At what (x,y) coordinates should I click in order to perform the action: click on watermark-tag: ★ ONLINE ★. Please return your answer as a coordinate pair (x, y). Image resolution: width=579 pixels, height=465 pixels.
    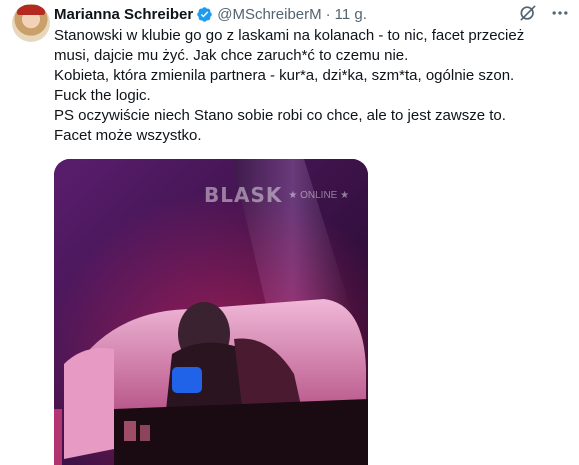
    Looking at the image, I should click on (319, 195).